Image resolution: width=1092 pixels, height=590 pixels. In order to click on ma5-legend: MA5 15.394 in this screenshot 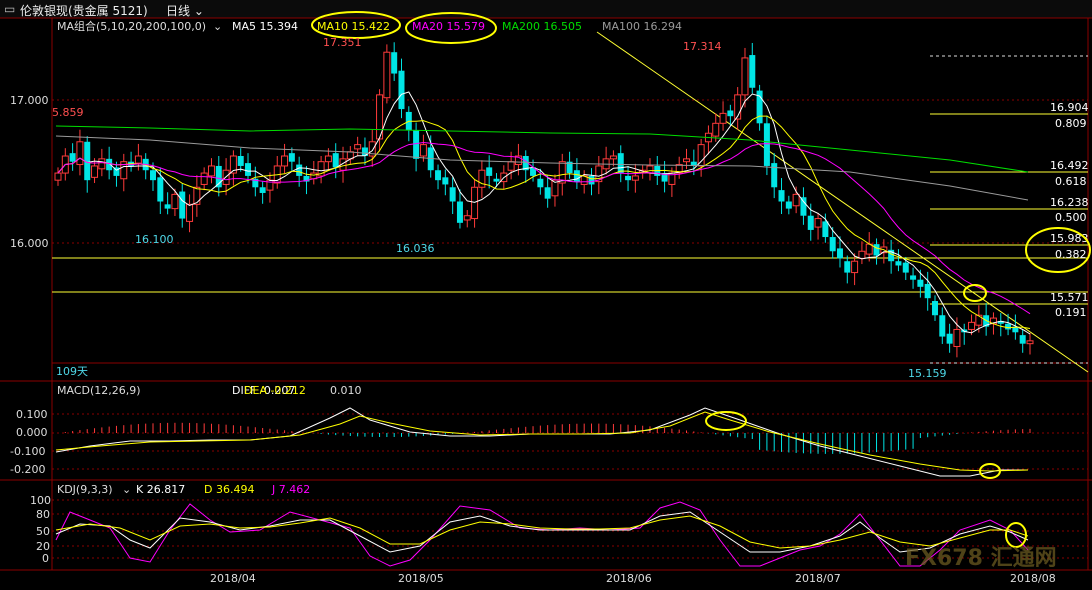, I will do `click(265, 26)`.